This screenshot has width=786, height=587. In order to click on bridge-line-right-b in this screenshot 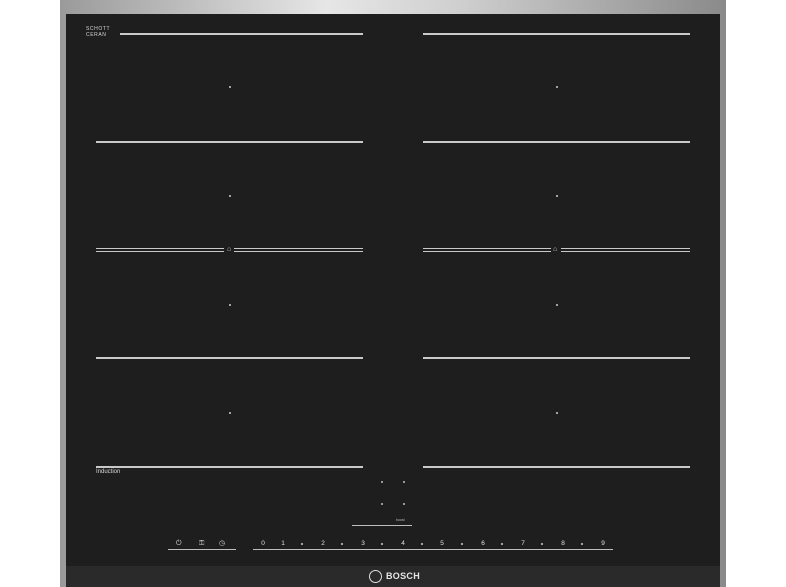, I will do `click(487, 251)`.